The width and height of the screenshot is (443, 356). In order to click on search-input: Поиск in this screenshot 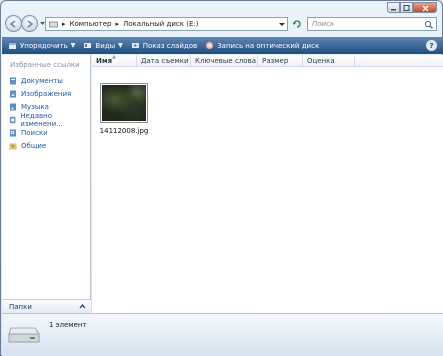, I will do `click(372, 24)`.